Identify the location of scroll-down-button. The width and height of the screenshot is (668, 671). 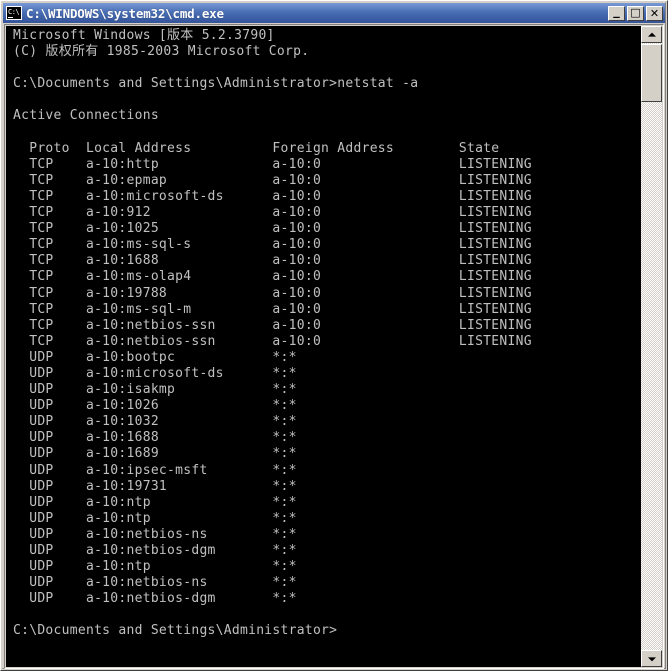
(651, 658).